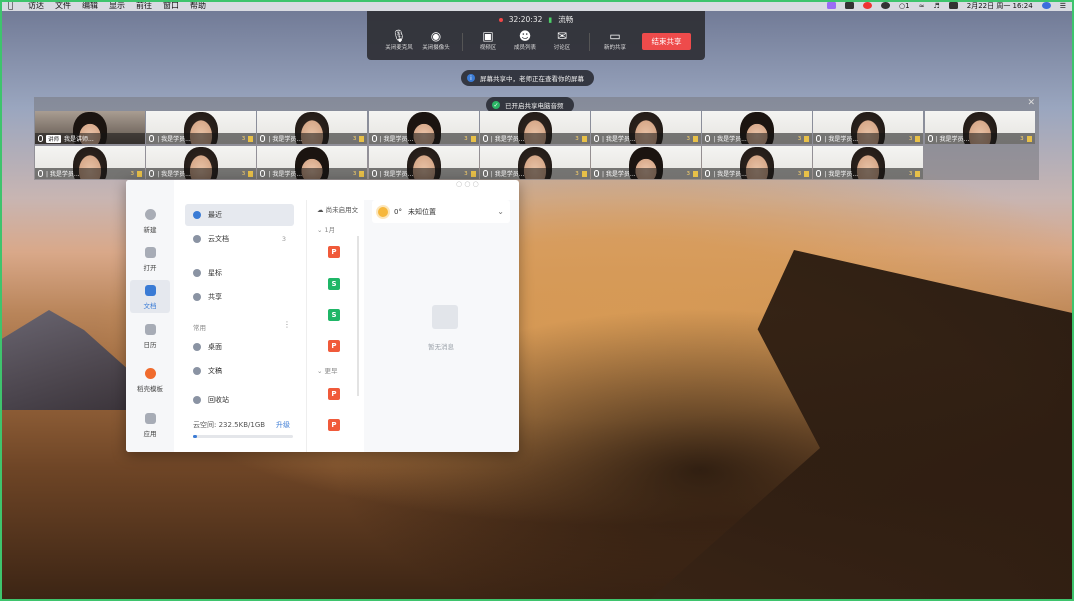 Image resolution: width=1074 pixels, height=601 pixels. I want to click on weather-widget: 0° 未知位置 ⌄, so click(441, 211).